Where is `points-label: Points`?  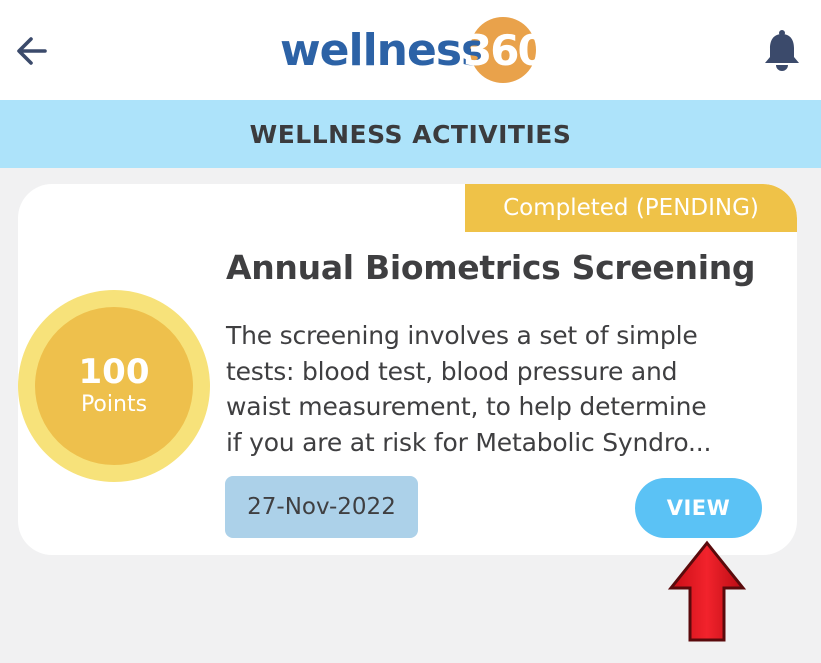 points-label: Points is located at coordinates (114, 404).